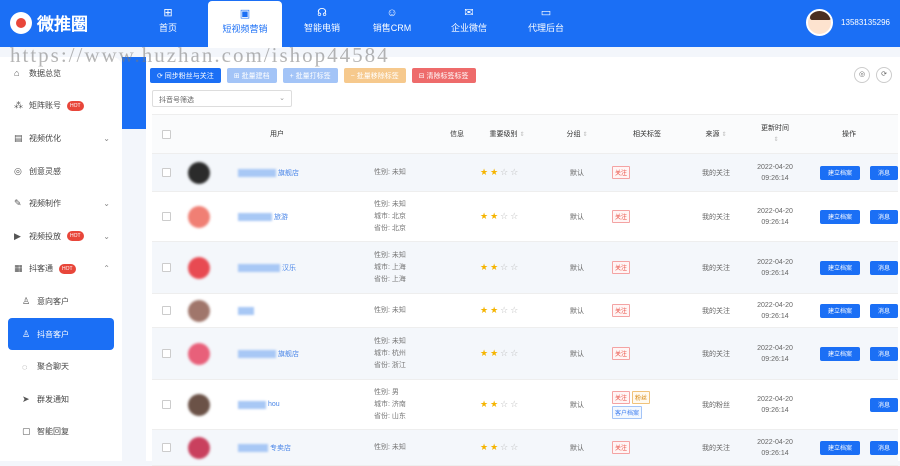  Describe the element at coordinates (507, 134) in the screenshot. I see `header-level: 重要级别 ⇕` at that location.